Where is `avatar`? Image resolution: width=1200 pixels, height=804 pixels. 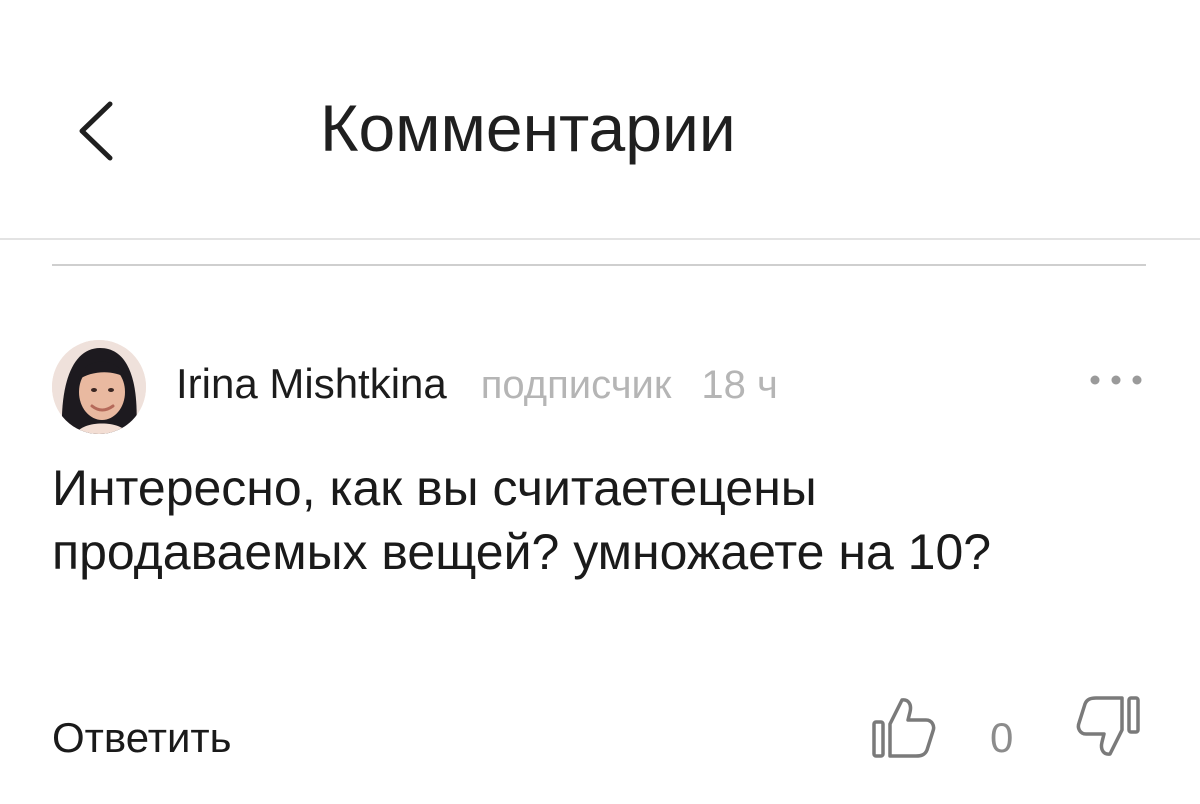 avatar is located at coordinates (99, 387).